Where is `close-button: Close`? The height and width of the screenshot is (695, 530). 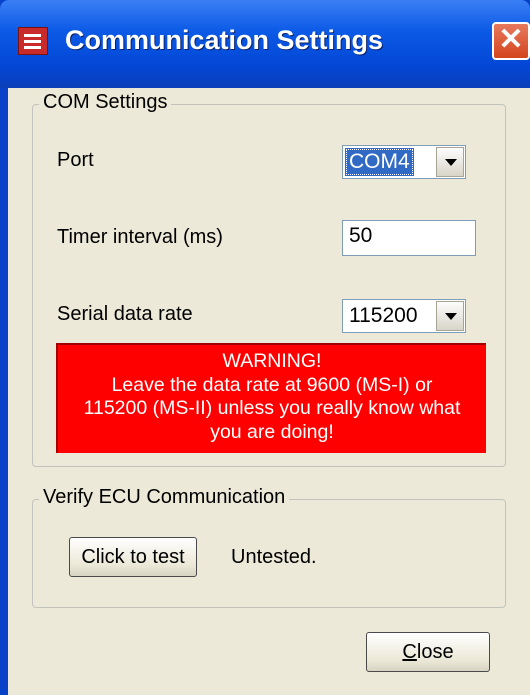 close-button: Close is located at coordinates (428, 652).